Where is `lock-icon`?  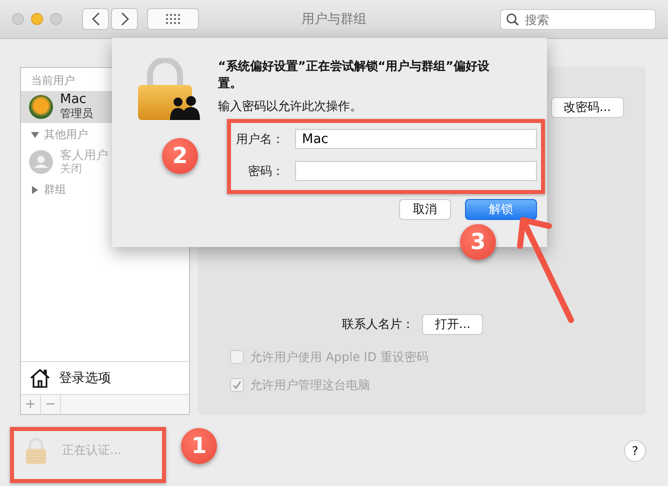
lock-icon is located at coordinates (36, 450).